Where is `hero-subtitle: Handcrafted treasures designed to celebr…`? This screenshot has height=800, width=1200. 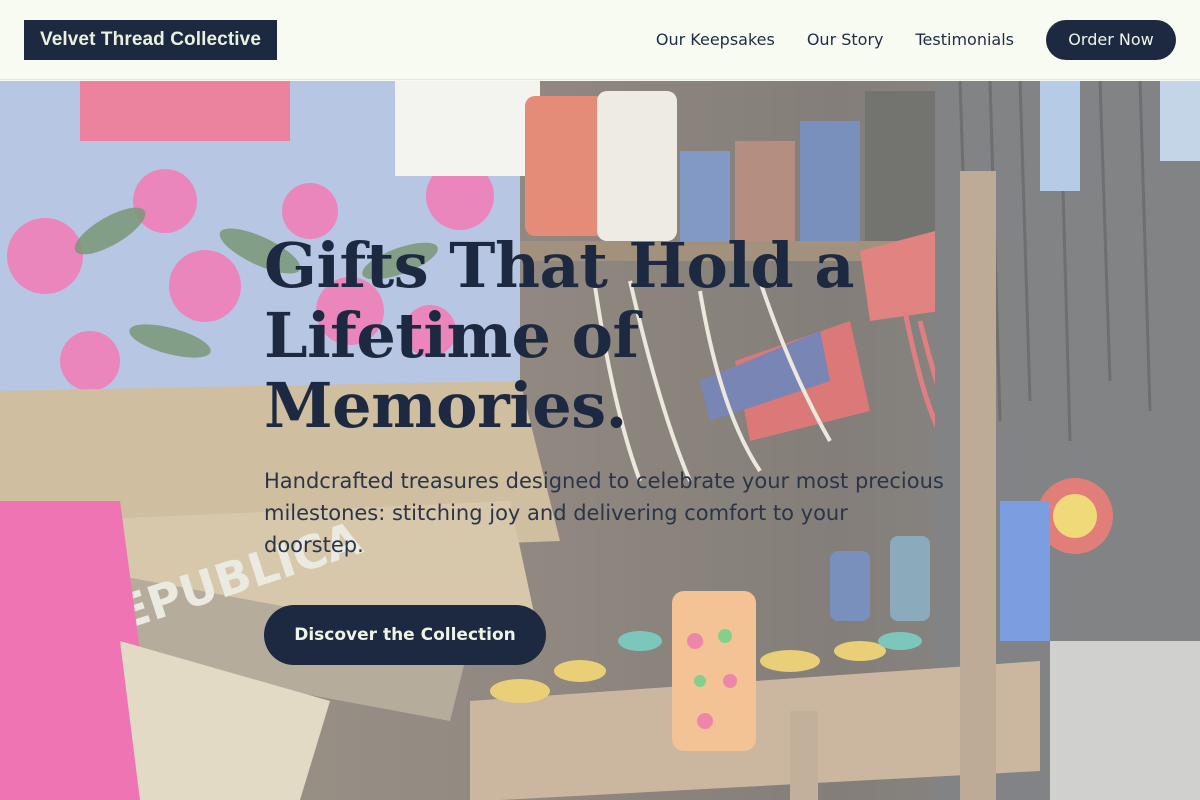
hero-subtitle: Handcrafted treasures designed to celebr… is located at coordinates (604, 513).